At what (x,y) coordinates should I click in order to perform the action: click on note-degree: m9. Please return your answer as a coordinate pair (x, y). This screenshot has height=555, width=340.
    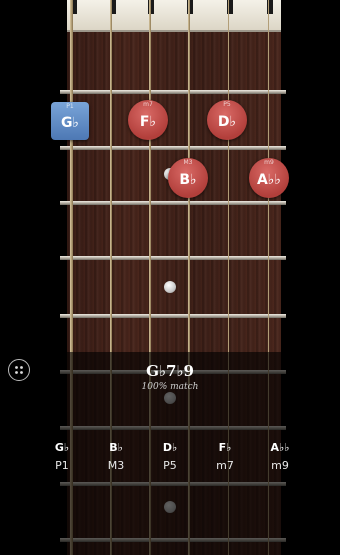
    Looking at the image, I should click on (269, 162).